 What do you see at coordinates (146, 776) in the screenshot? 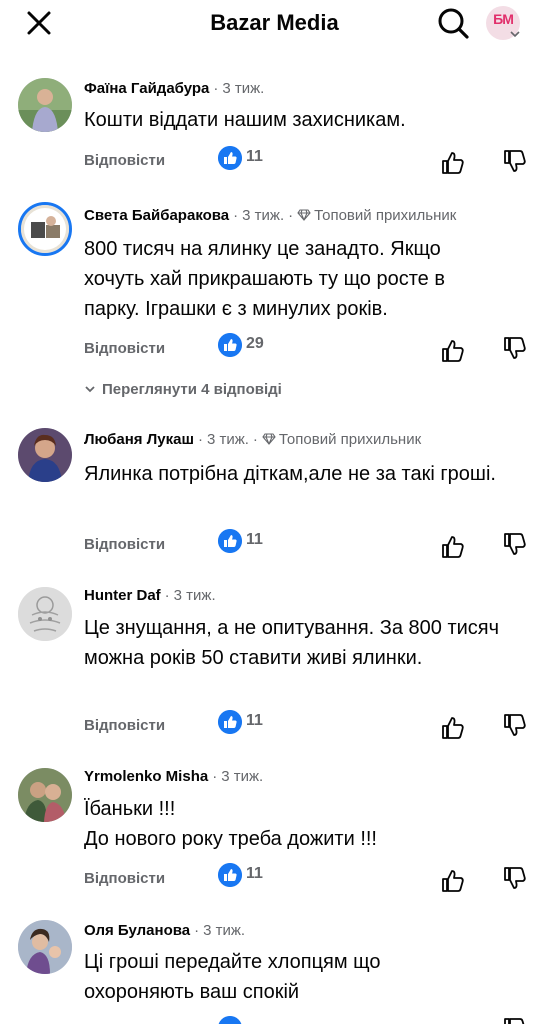
I see `author-name: Yrmolenko Misha` at bounding box center [146, 776].